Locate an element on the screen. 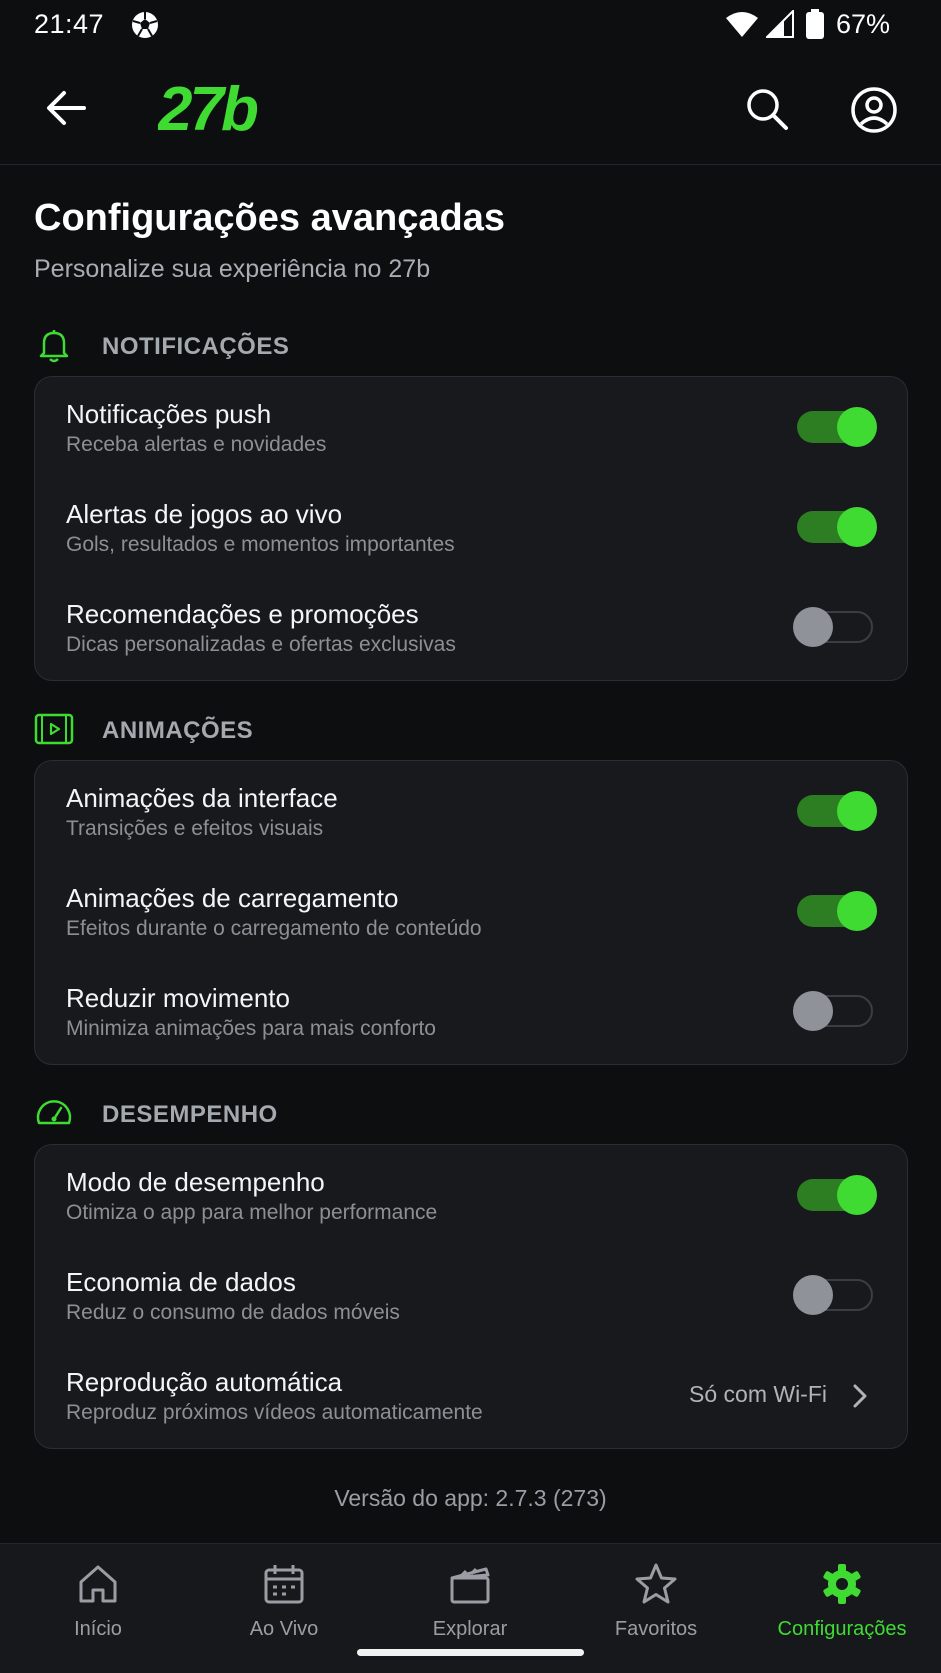 This screenshot has width=941, height=1673. signal-icon is located at coordinates (780, 24).